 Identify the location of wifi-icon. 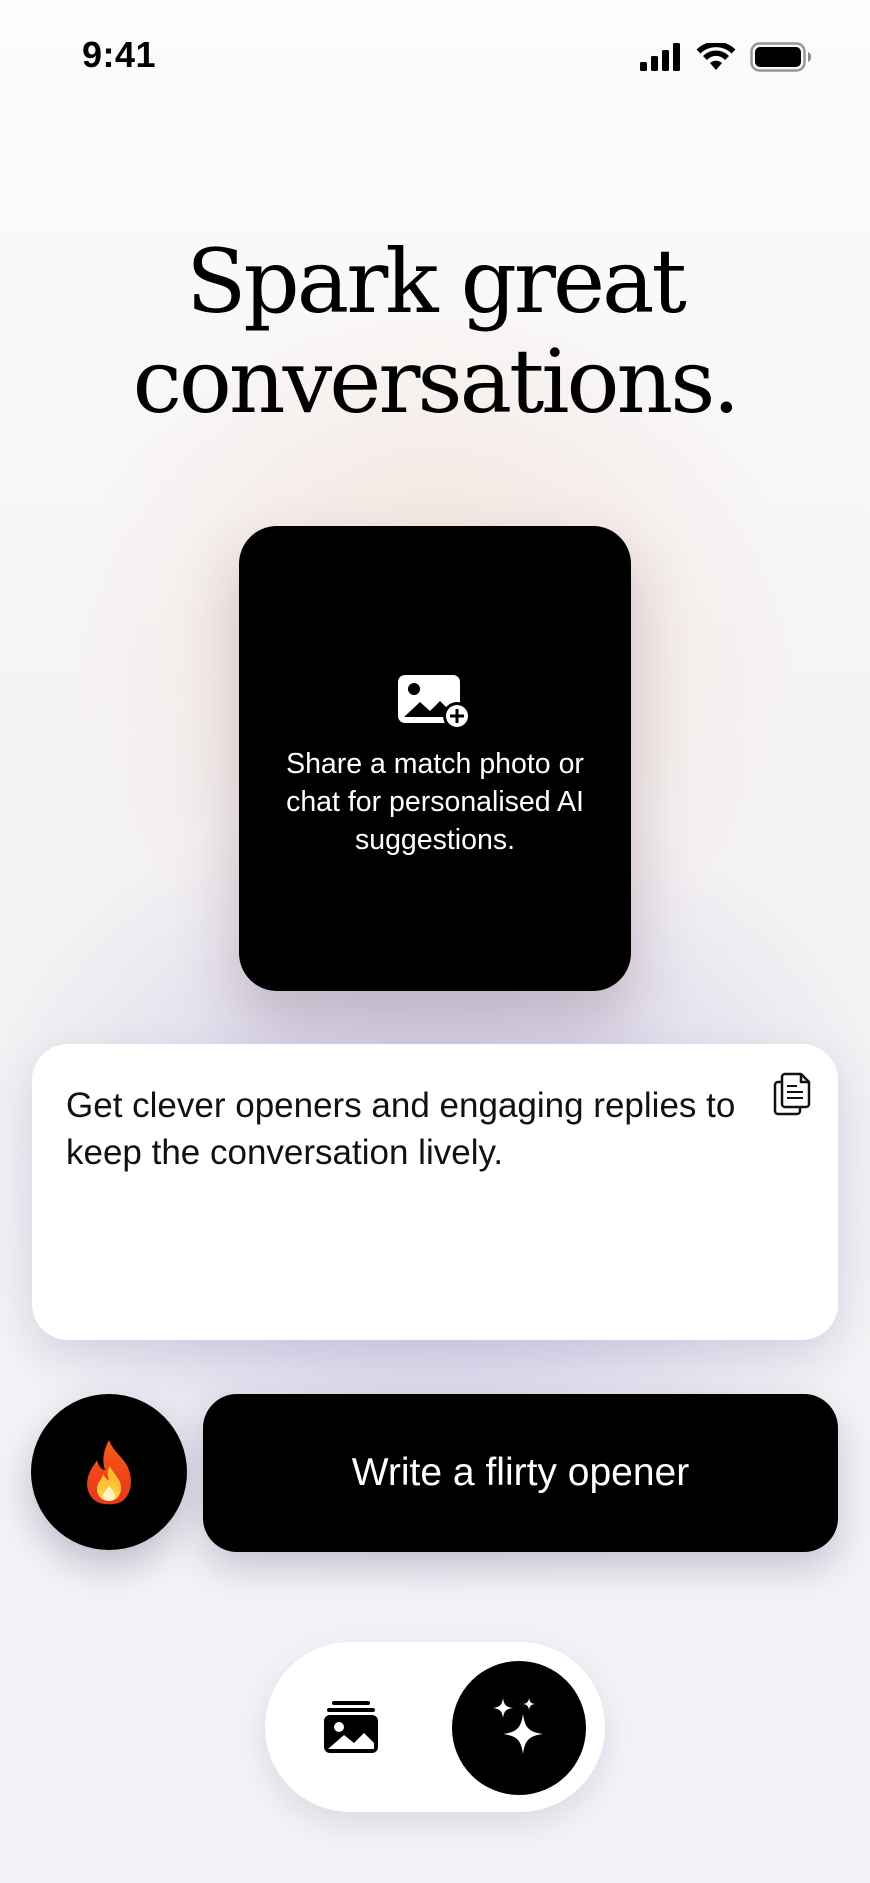
(716, 56).